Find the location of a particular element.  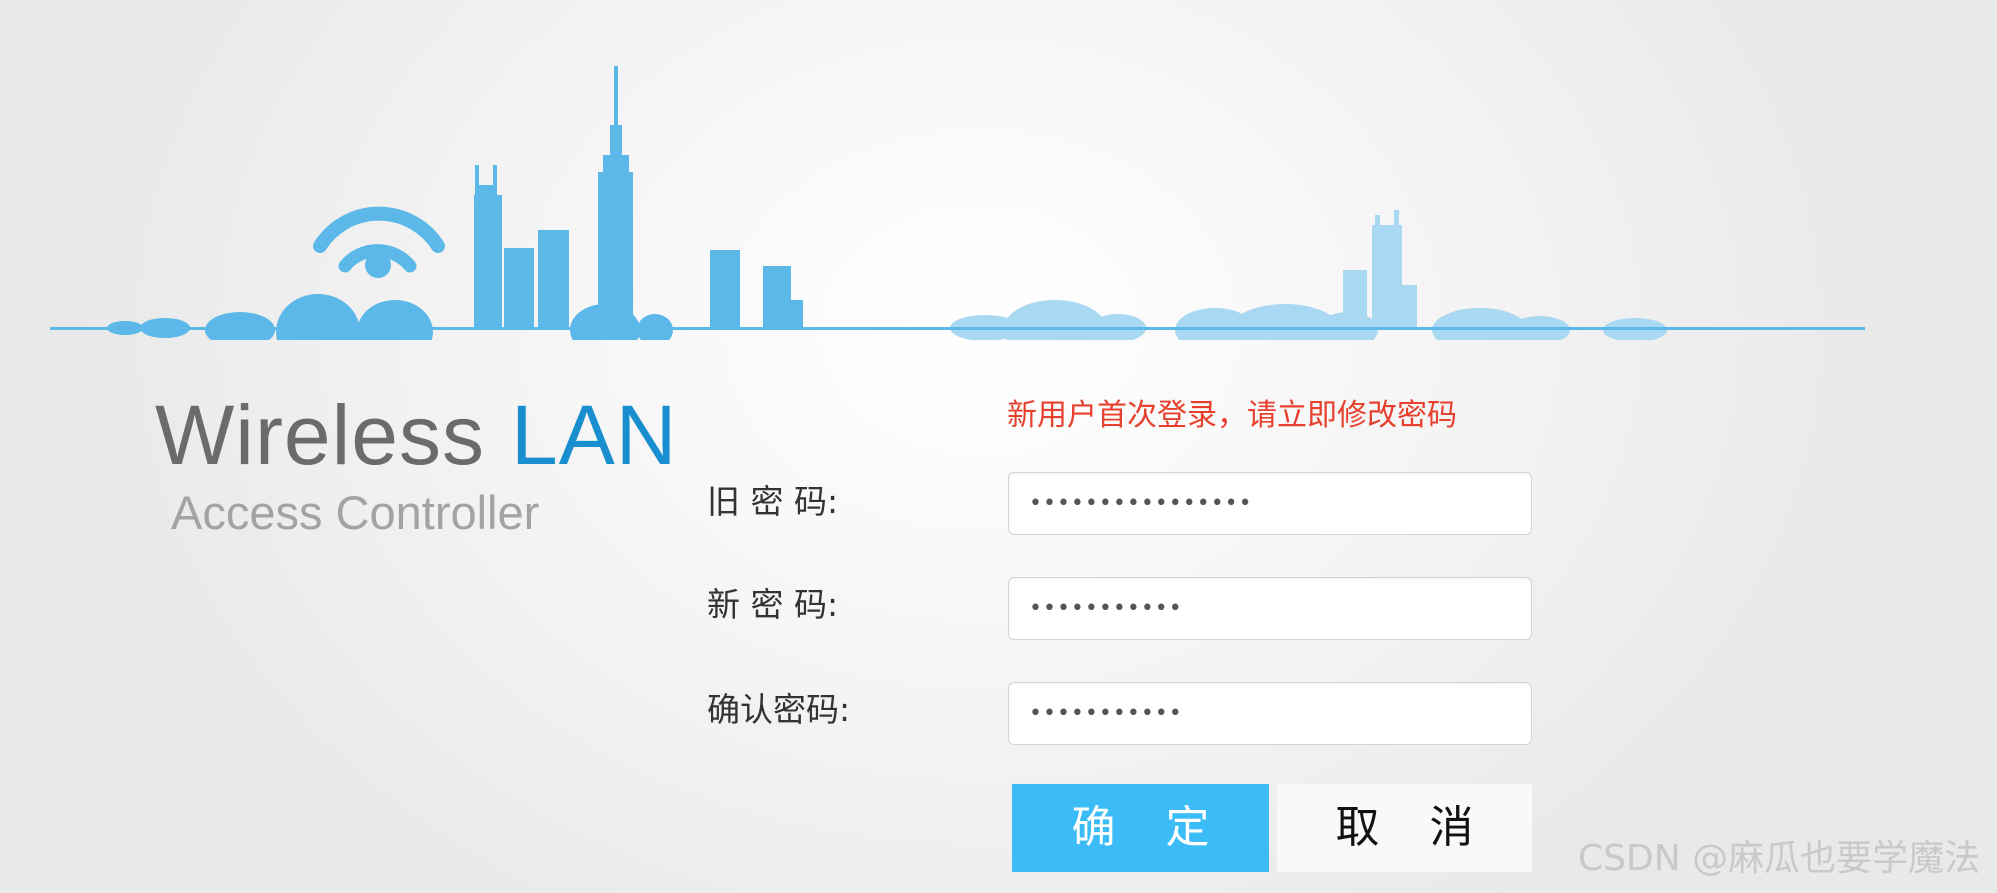

brand-title: Wireless LAN is located at coordinates (416, 435).